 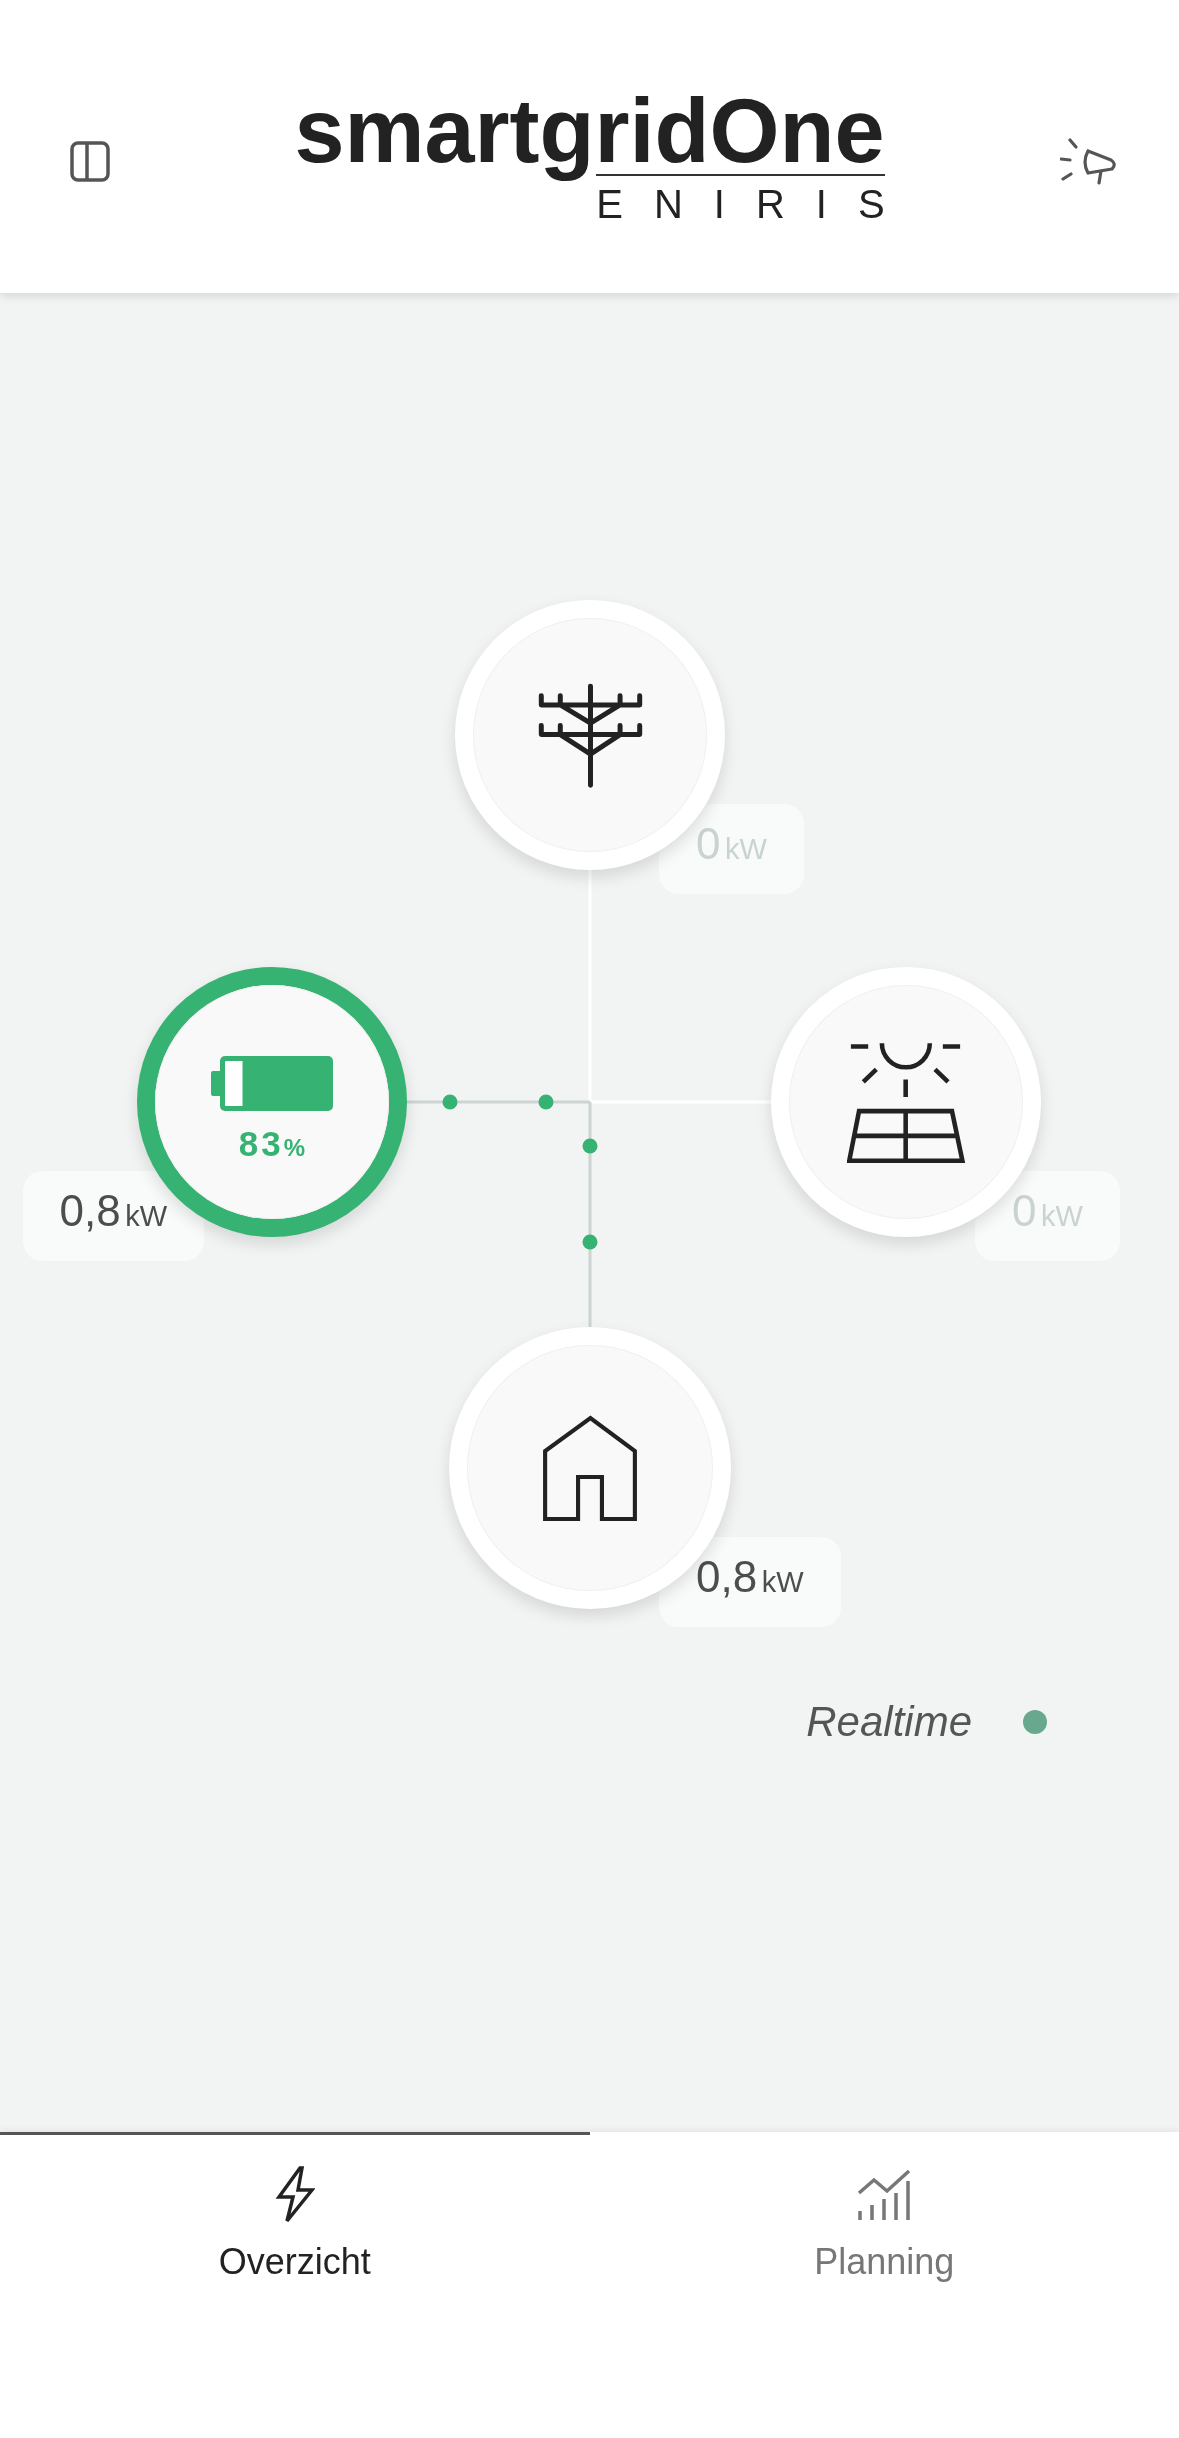 What do you see at coordinates (906, 1102) in the screenshot?
I see `solar-panel-icon` at bounding box center [906, 1102].